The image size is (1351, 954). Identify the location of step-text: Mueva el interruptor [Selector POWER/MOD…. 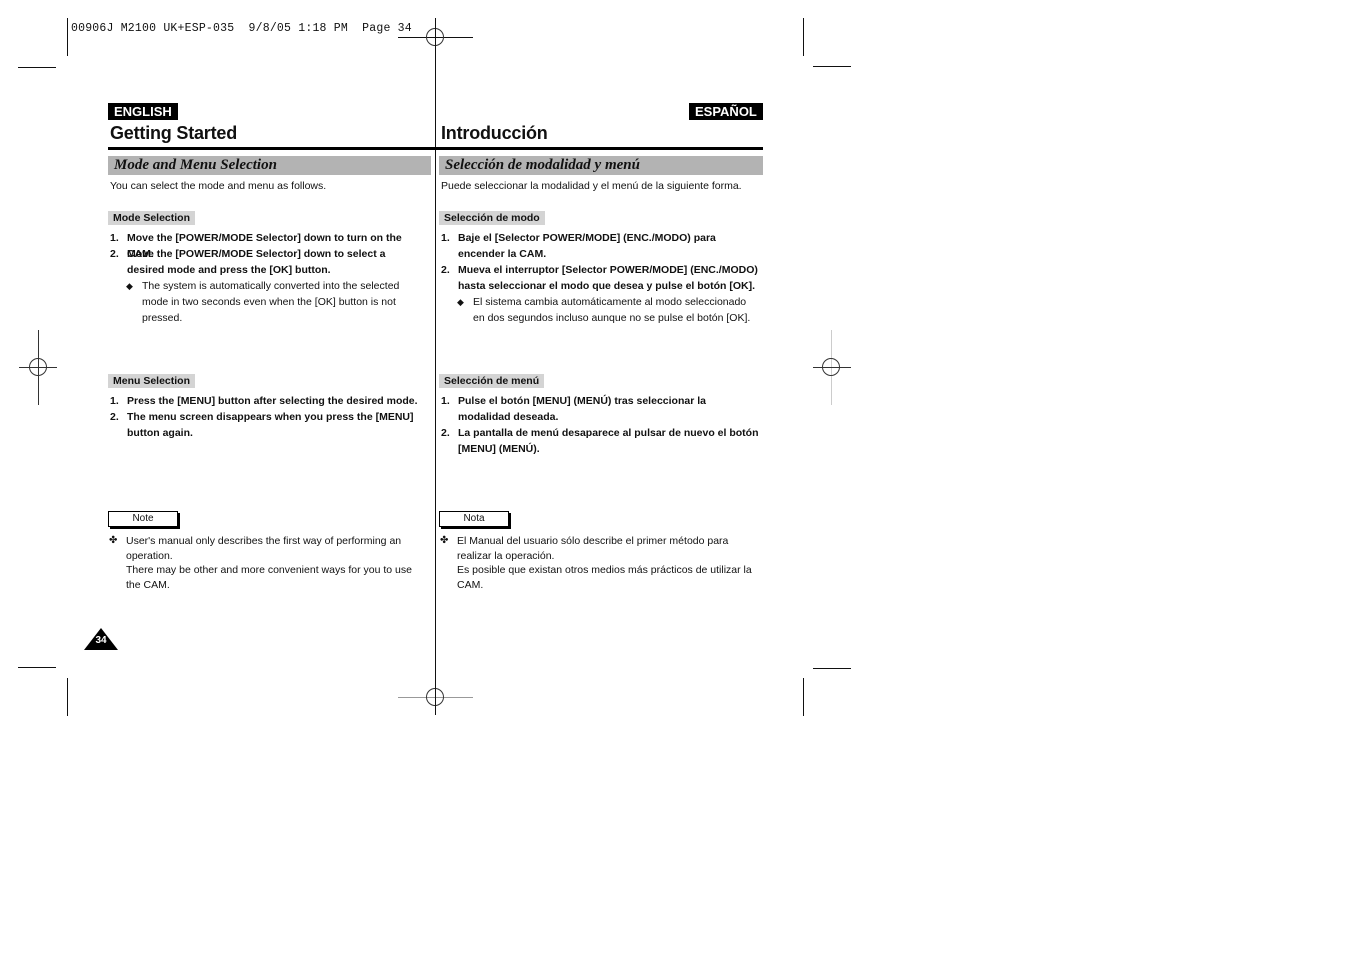
(608, 278).